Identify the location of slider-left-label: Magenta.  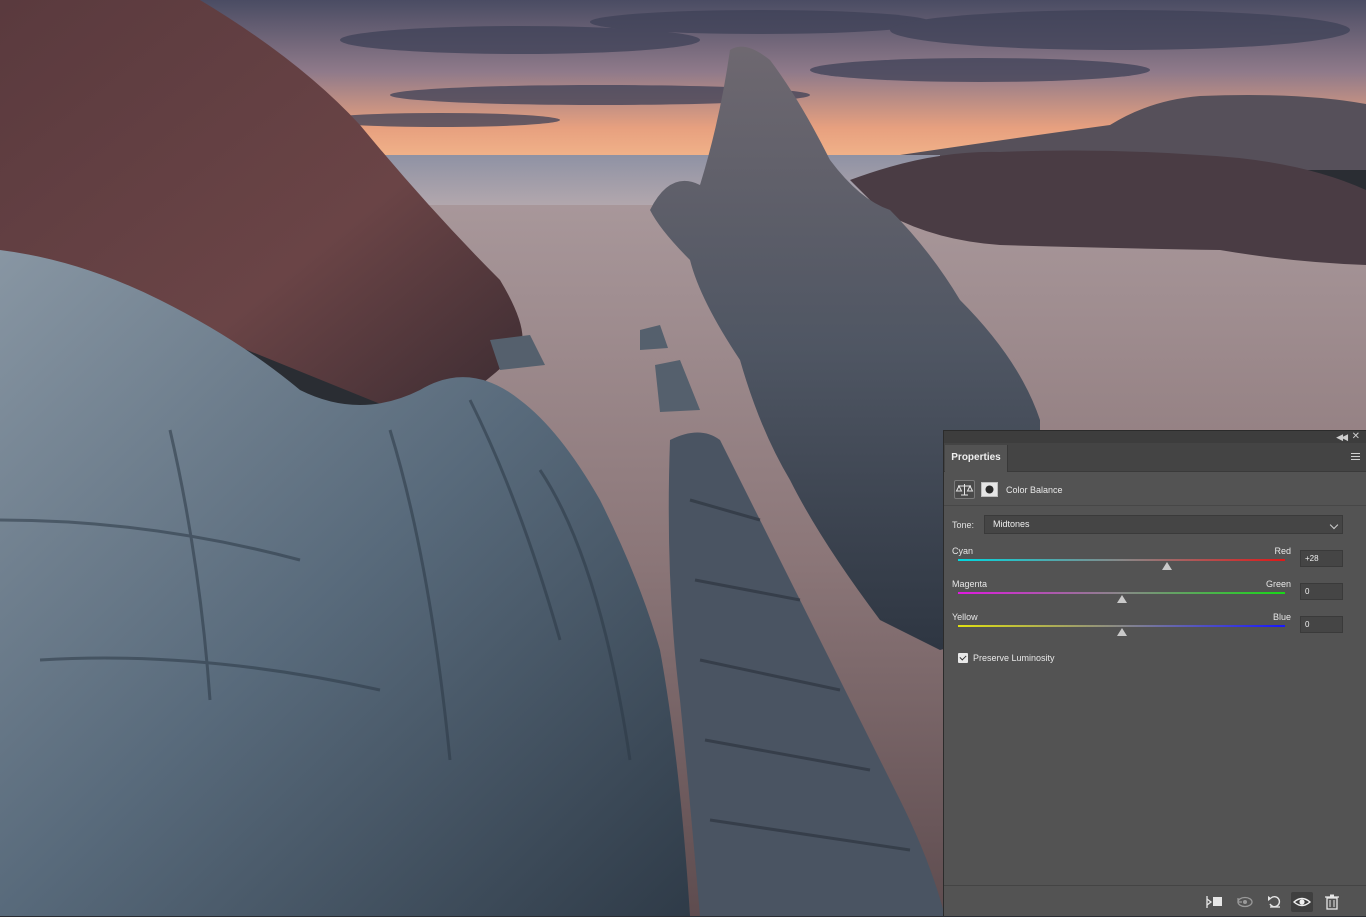
(970, 584).